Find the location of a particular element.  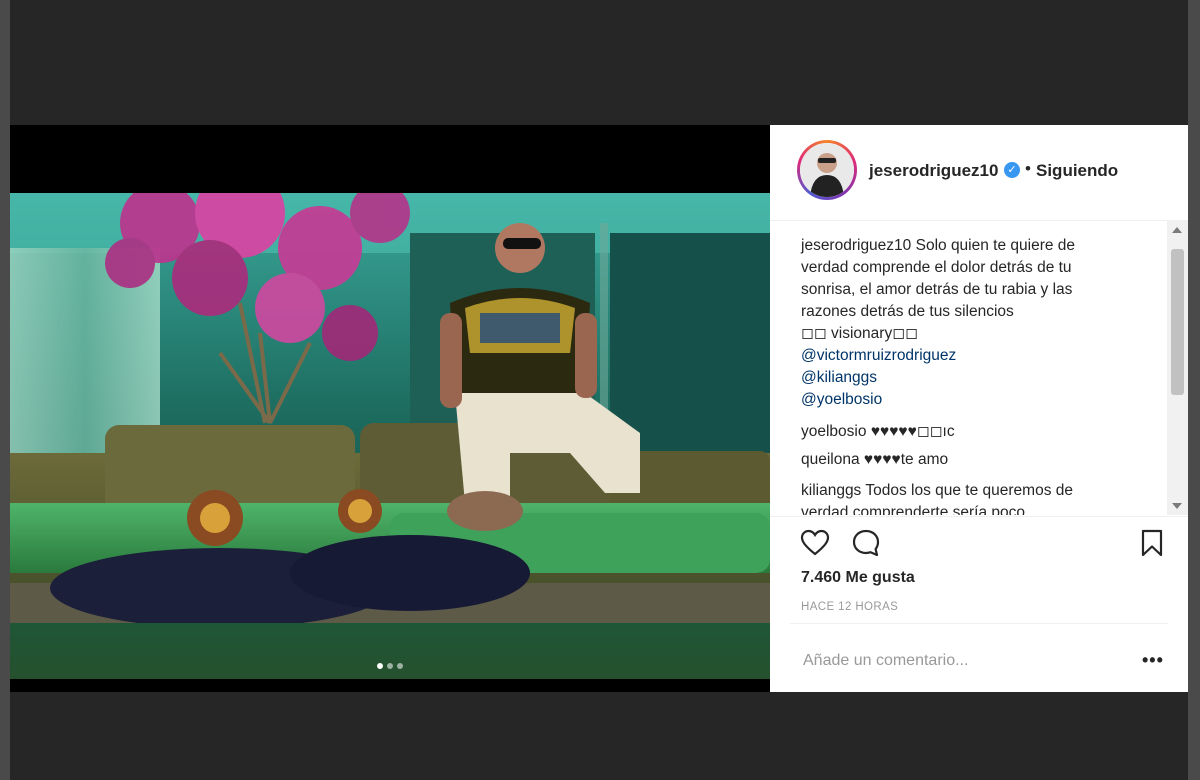

comment-bubble-icon is located at coordinates (866, 543).